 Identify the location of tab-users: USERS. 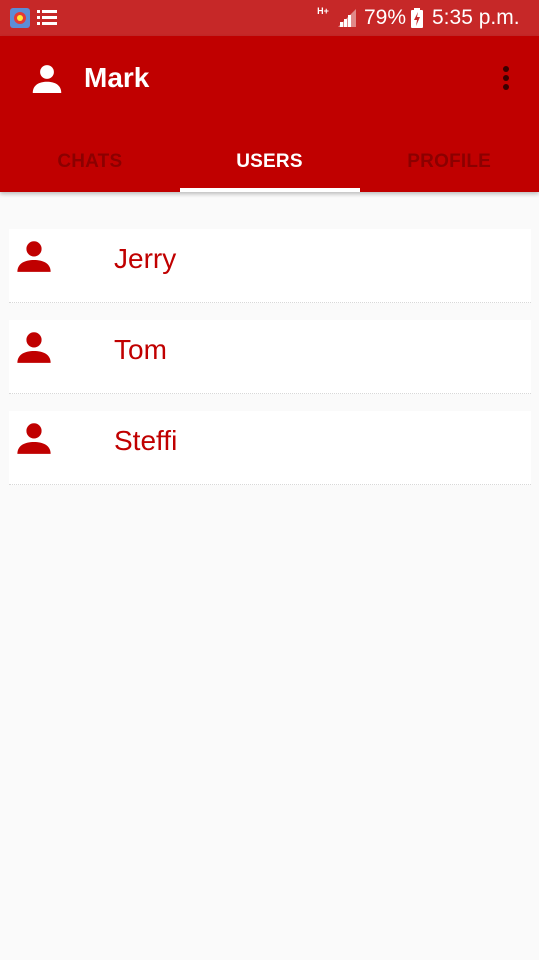
(270, 162).